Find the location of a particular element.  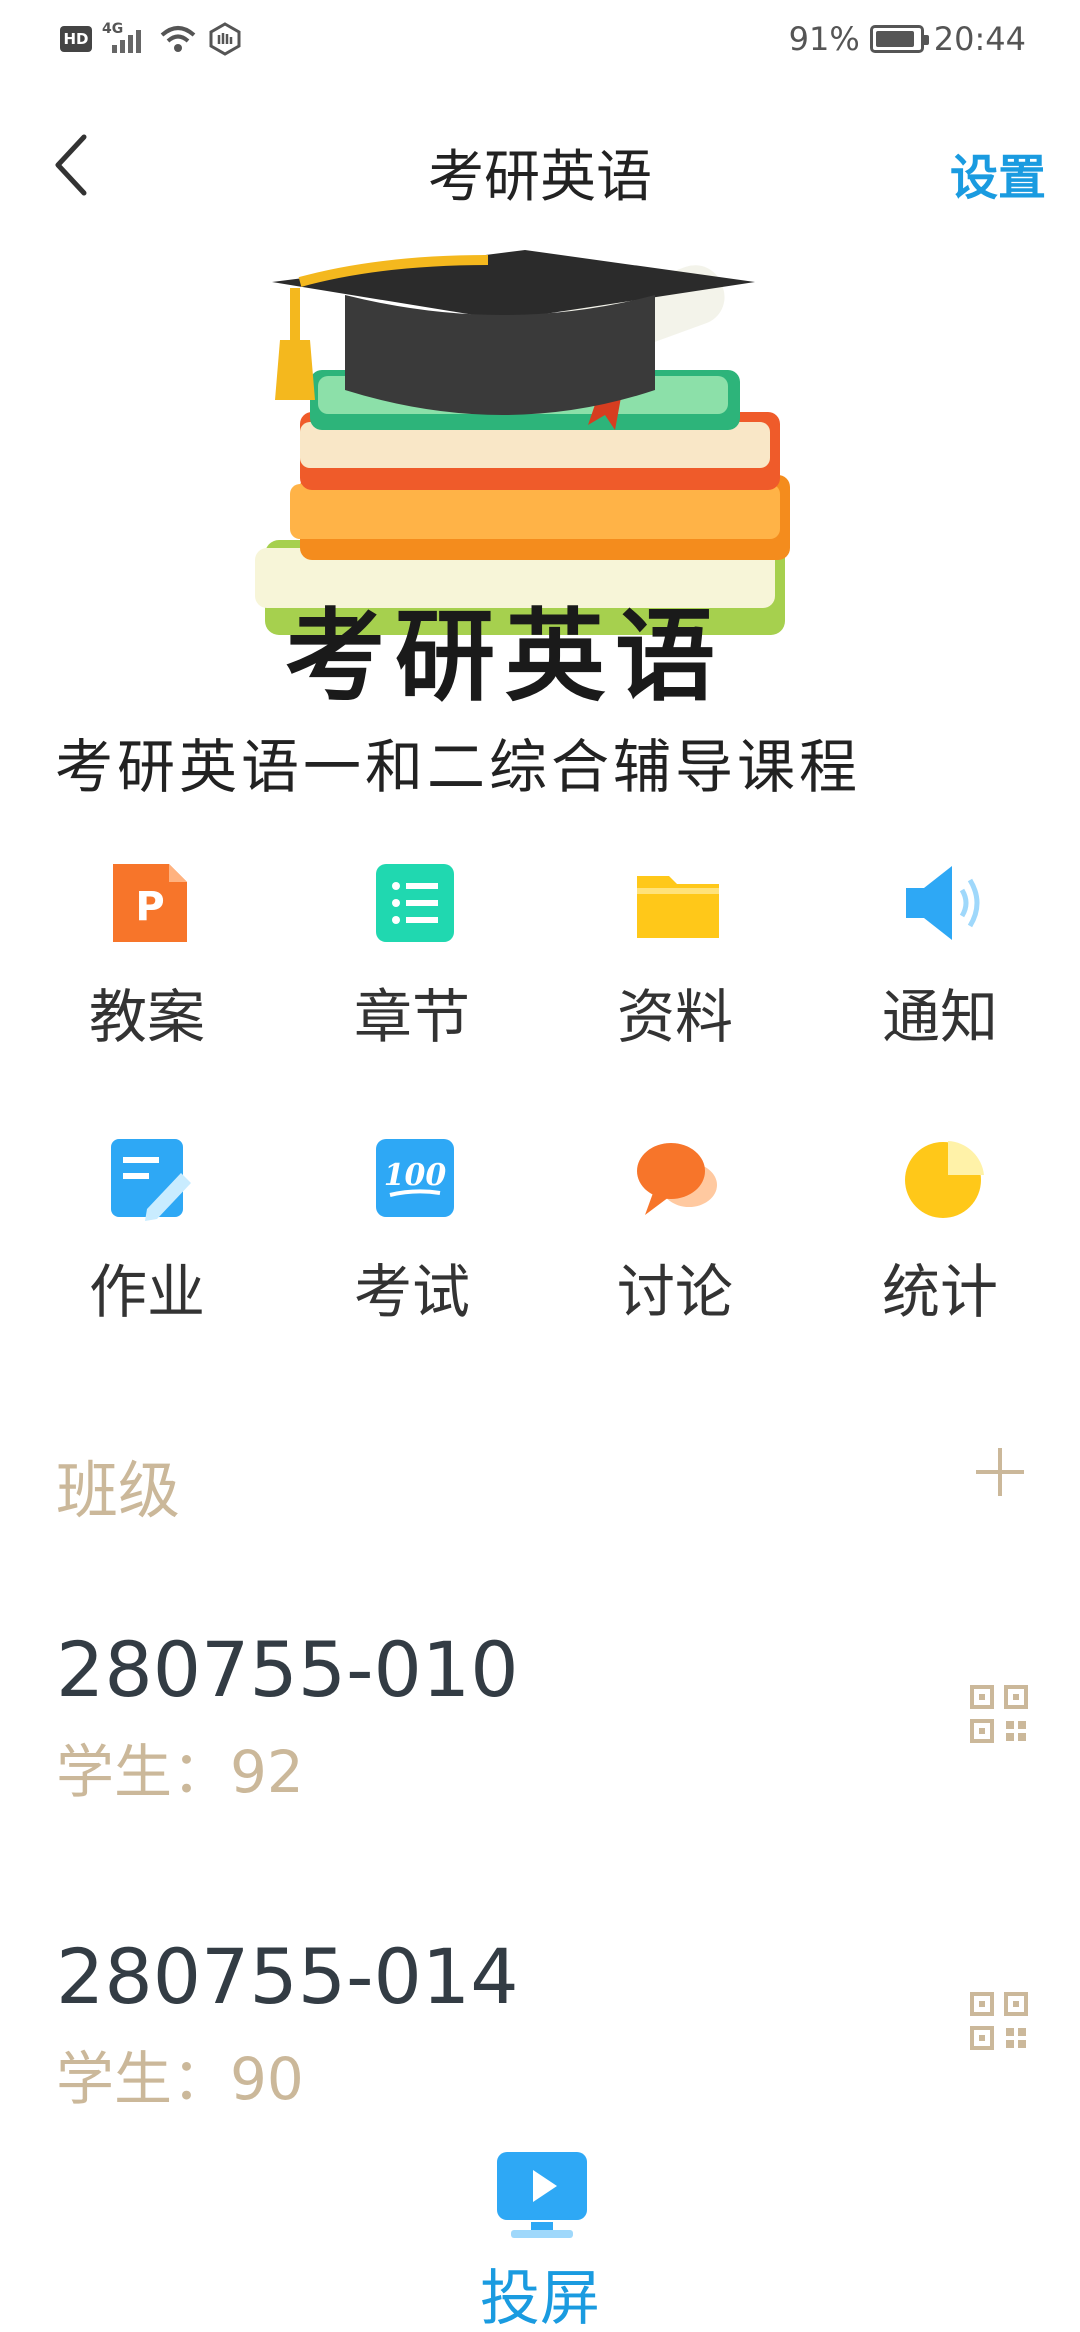

class-id: 280755-014 is located at coordinates (287, 1976).